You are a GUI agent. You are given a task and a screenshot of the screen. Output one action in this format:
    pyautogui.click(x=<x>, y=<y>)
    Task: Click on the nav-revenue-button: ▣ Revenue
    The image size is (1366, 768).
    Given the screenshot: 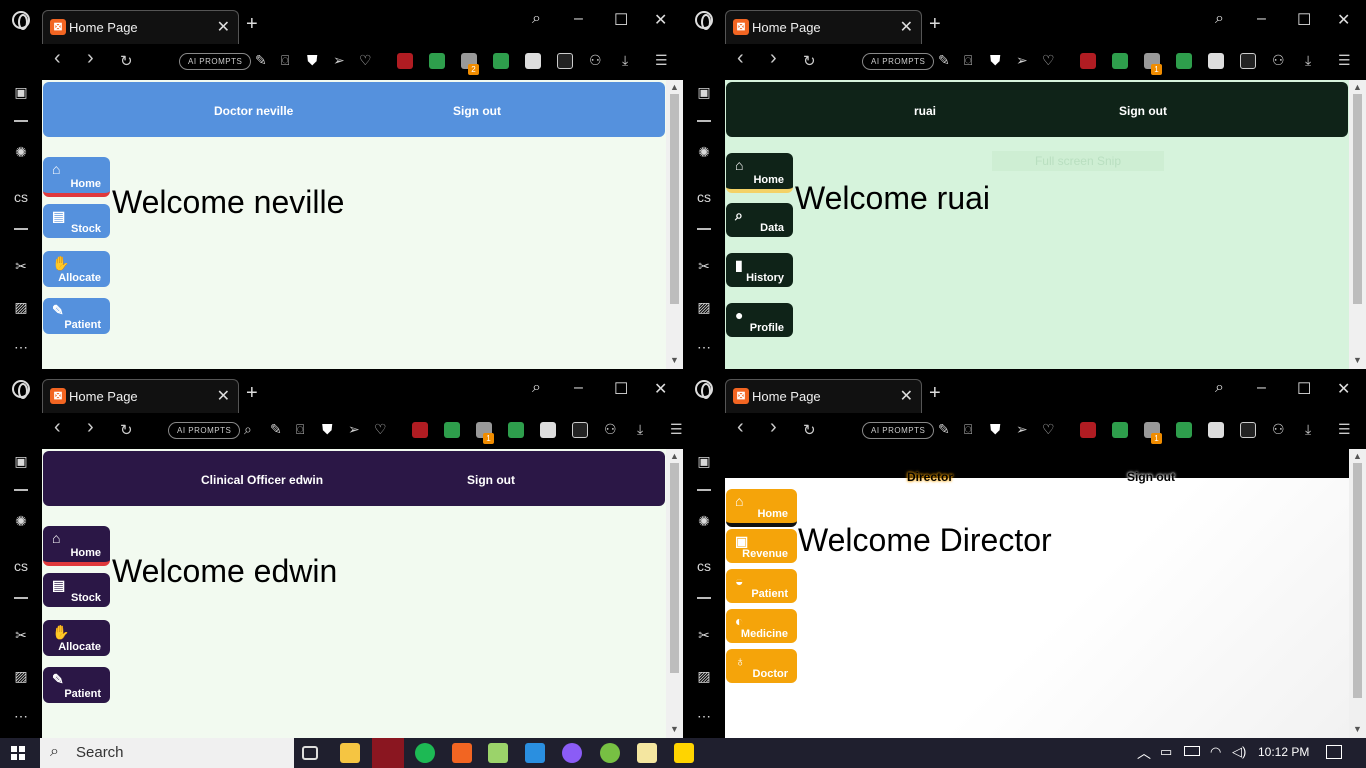 What is the action you would take?
    pyautogui.click(x=761, y=546)
    